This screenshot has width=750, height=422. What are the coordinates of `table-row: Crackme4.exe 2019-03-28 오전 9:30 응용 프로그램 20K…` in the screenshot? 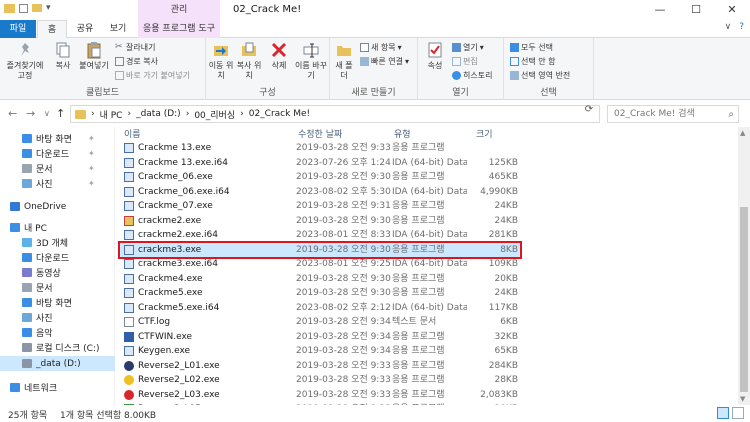 It's located at (320, 279).